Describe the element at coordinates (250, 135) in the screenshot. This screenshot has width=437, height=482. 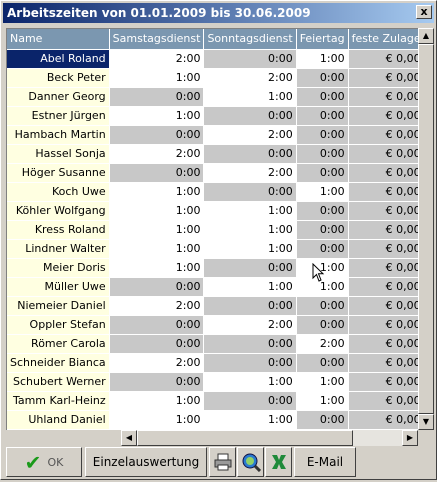
I see `sonntagsdienst-cell: 2:00` at that location.